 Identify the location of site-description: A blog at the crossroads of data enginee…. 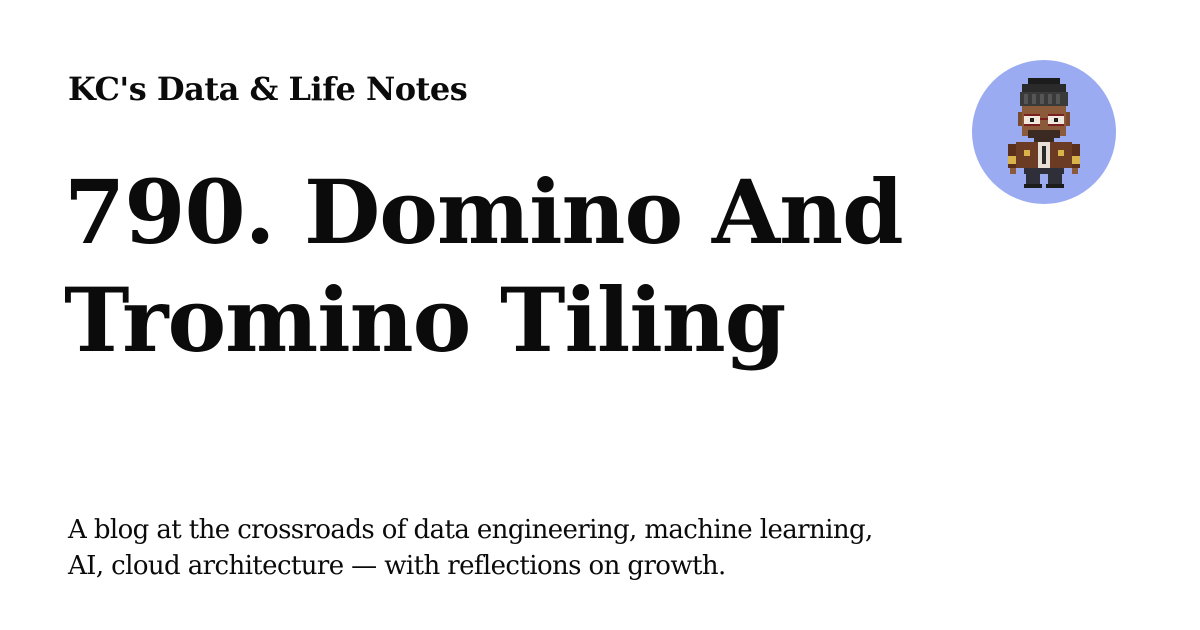
(470, 548).